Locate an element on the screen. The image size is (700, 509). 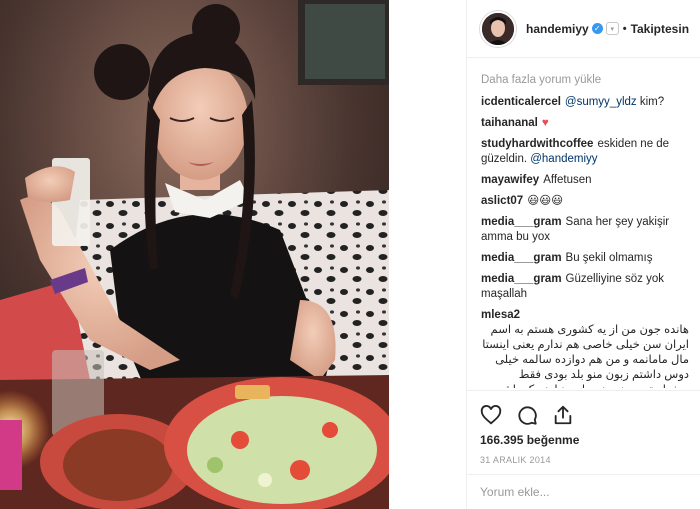
likes-count: 166.395 beğenme is located at coordinates (583, 438).